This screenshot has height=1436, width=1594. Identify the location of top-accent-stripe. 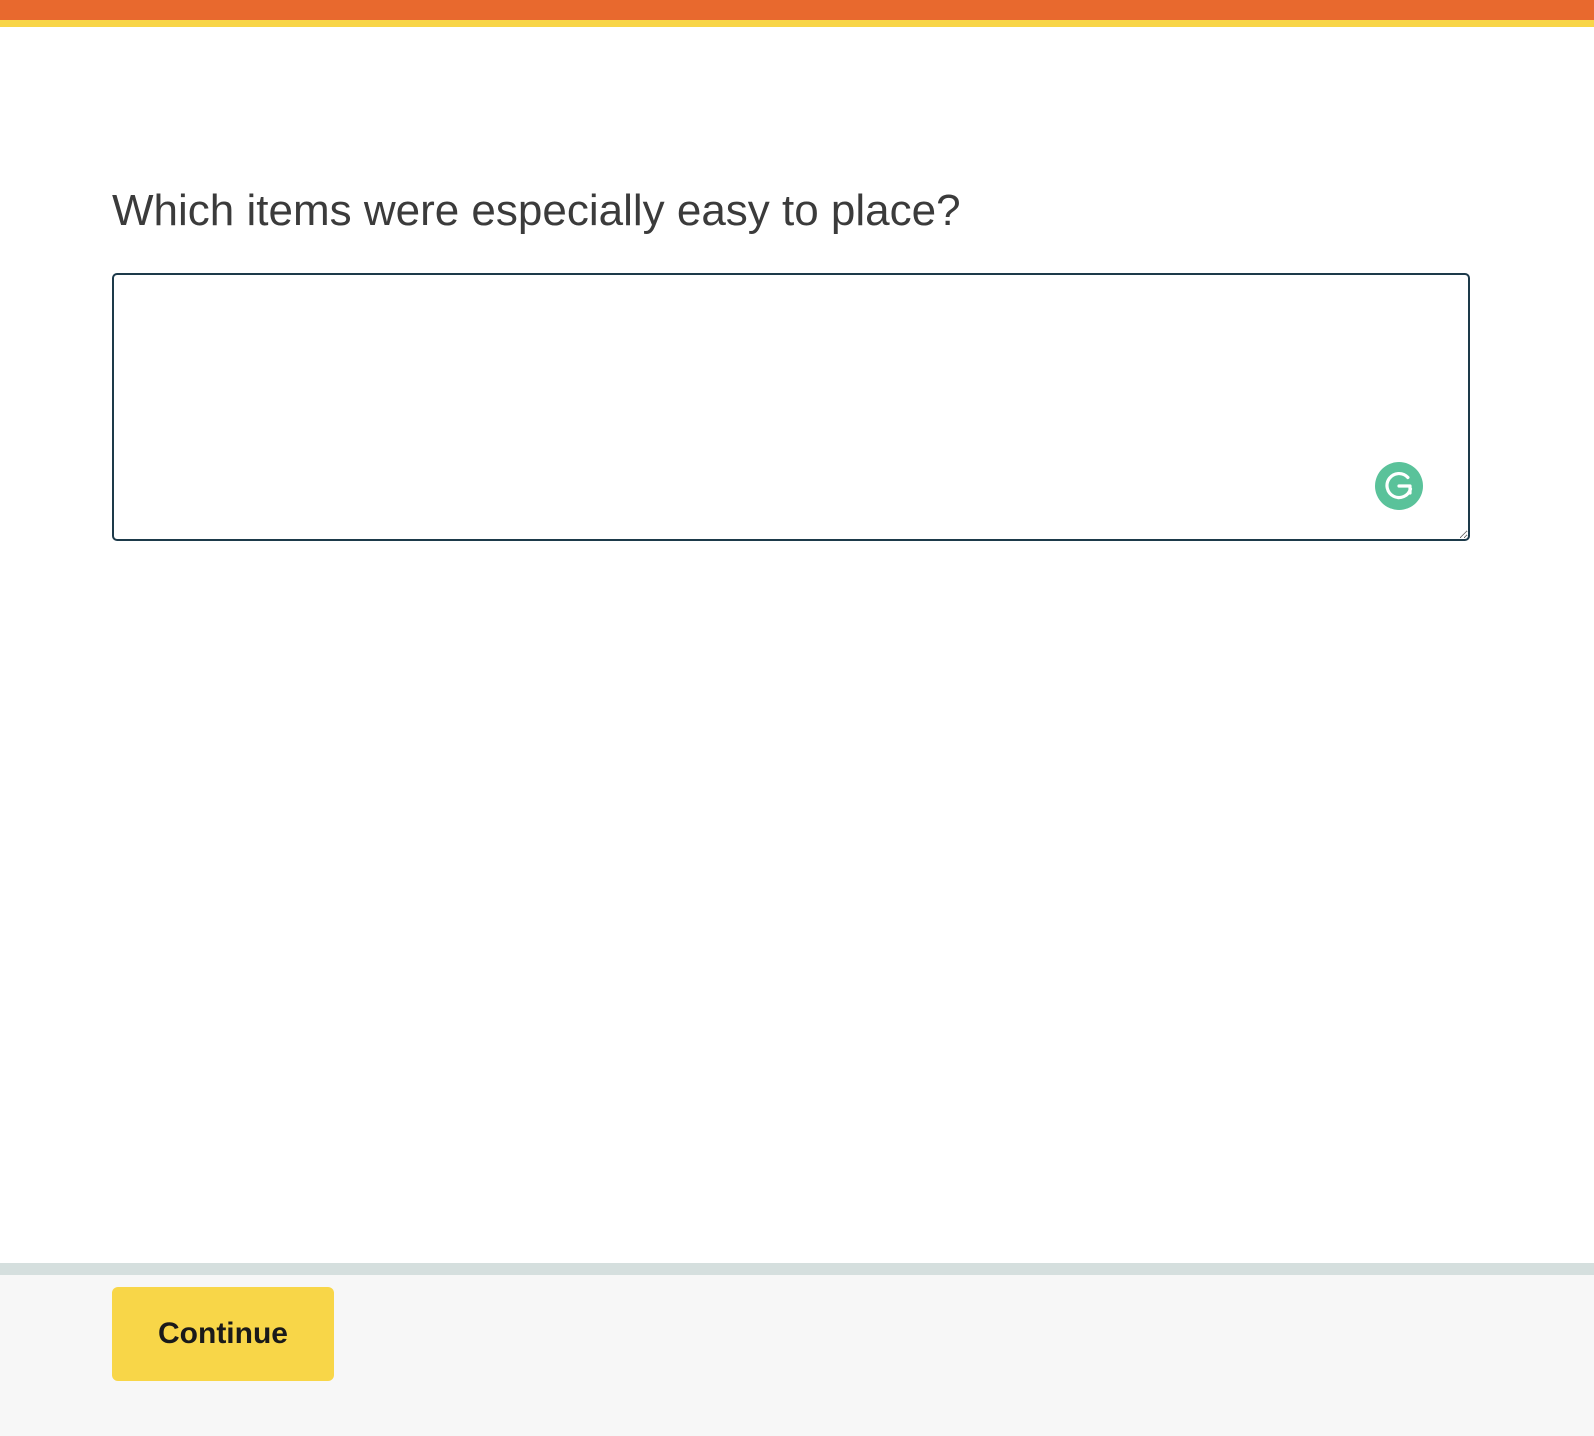
(797, 23).